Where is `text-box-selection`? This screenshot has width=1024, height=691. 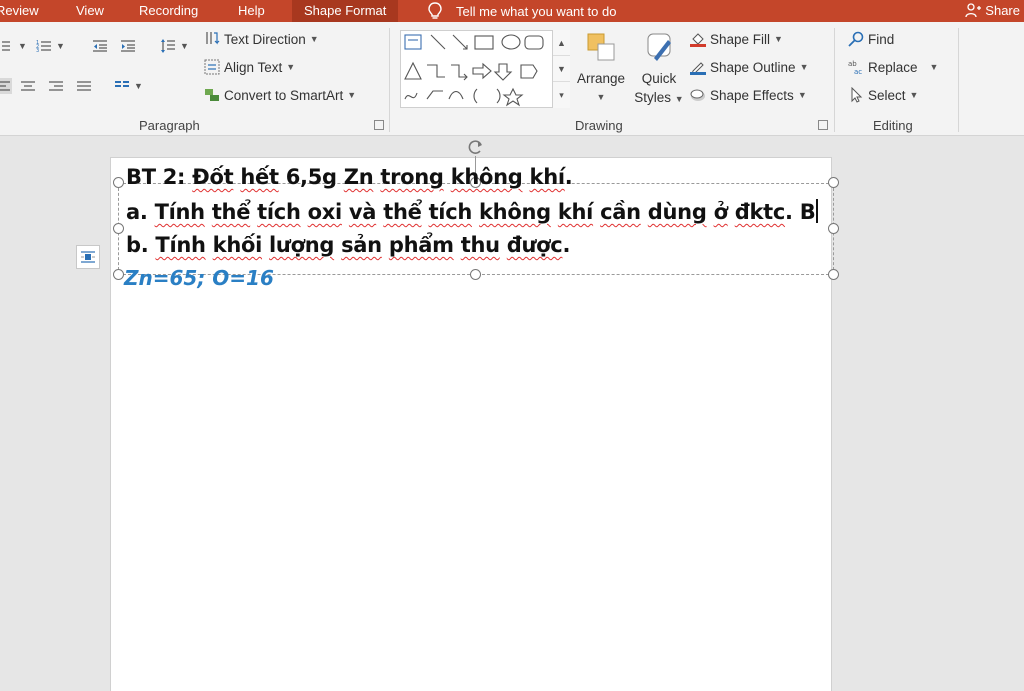 text-box-selection is located at coordinates (476, 229).